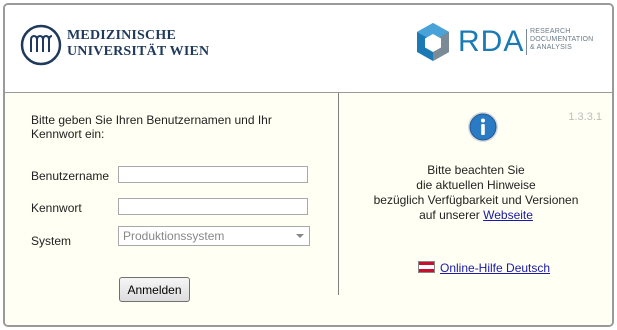 The height and width of the screenshot is (330, 617). I want to click on rda-subtitle-line2: DOCUMENTATION, so click(562, 39).